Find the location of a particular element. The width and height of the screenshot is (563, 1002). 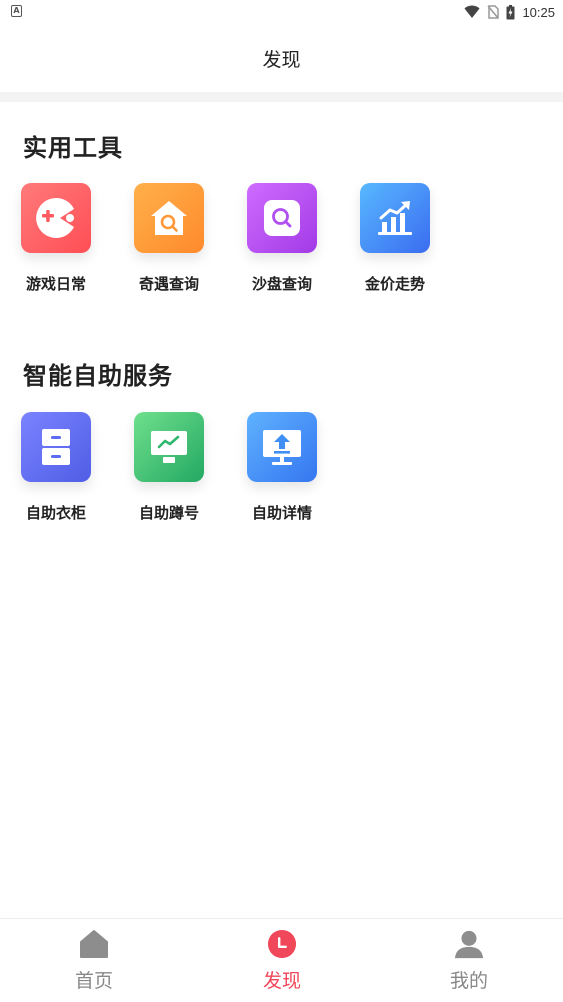

gamepad-icon is located at coordinates (55, 217).